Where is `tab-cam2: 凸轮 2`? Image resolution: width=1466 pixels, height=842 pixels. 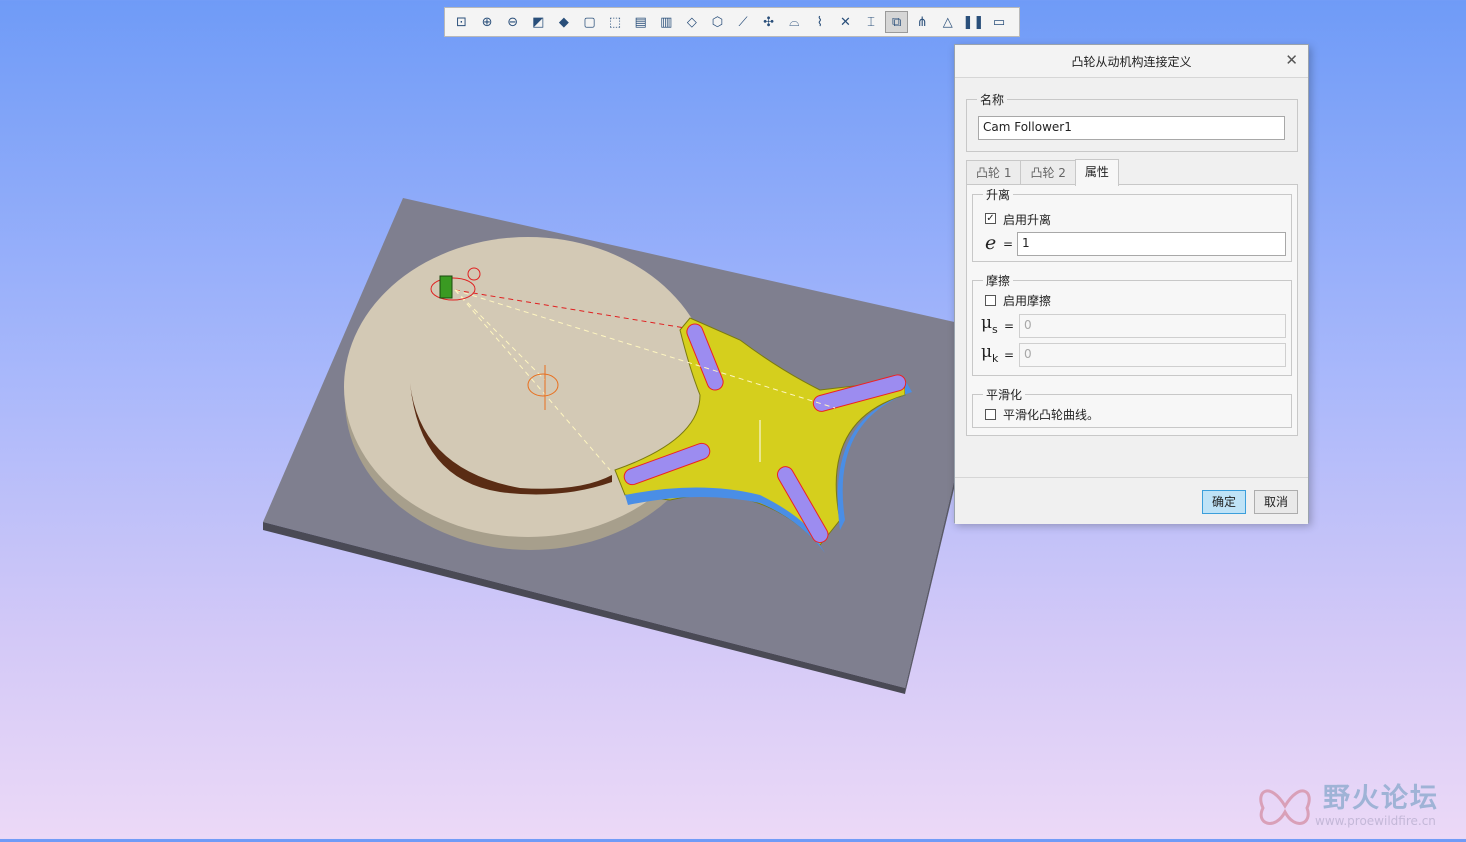
tab-cam2: 凸轮 2 is located at coordinates (1048, 172).